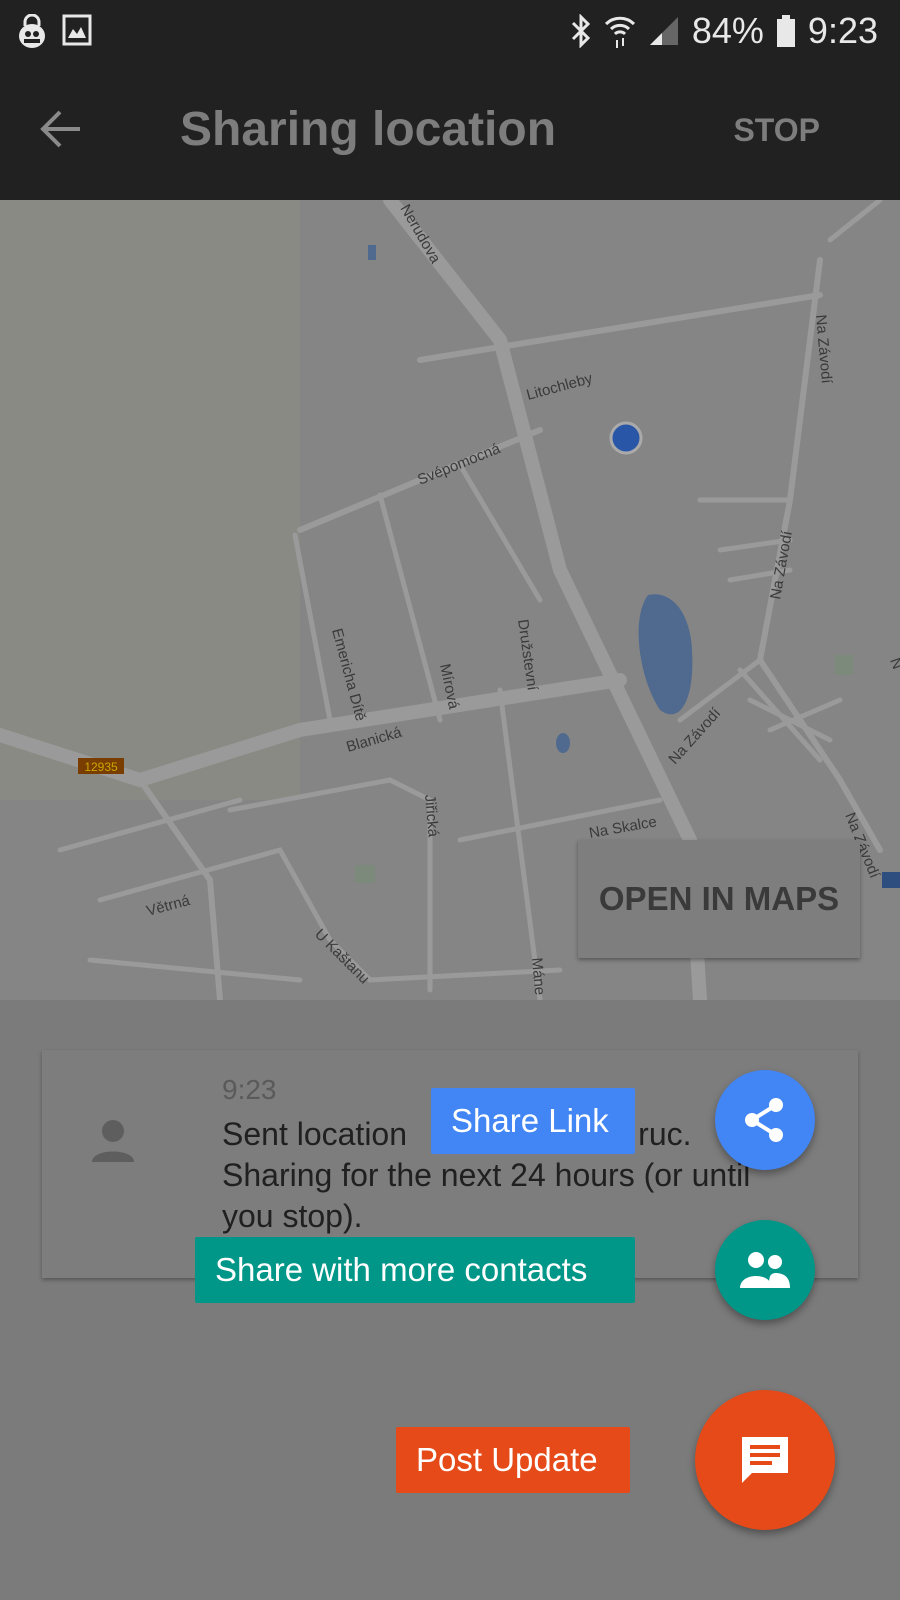 Image resolution: width=900 pixels, height=1600 pixels. Describe the element at coordinates (249, 1089) in the screenshot. I see `message-time: 9:23` at that location.